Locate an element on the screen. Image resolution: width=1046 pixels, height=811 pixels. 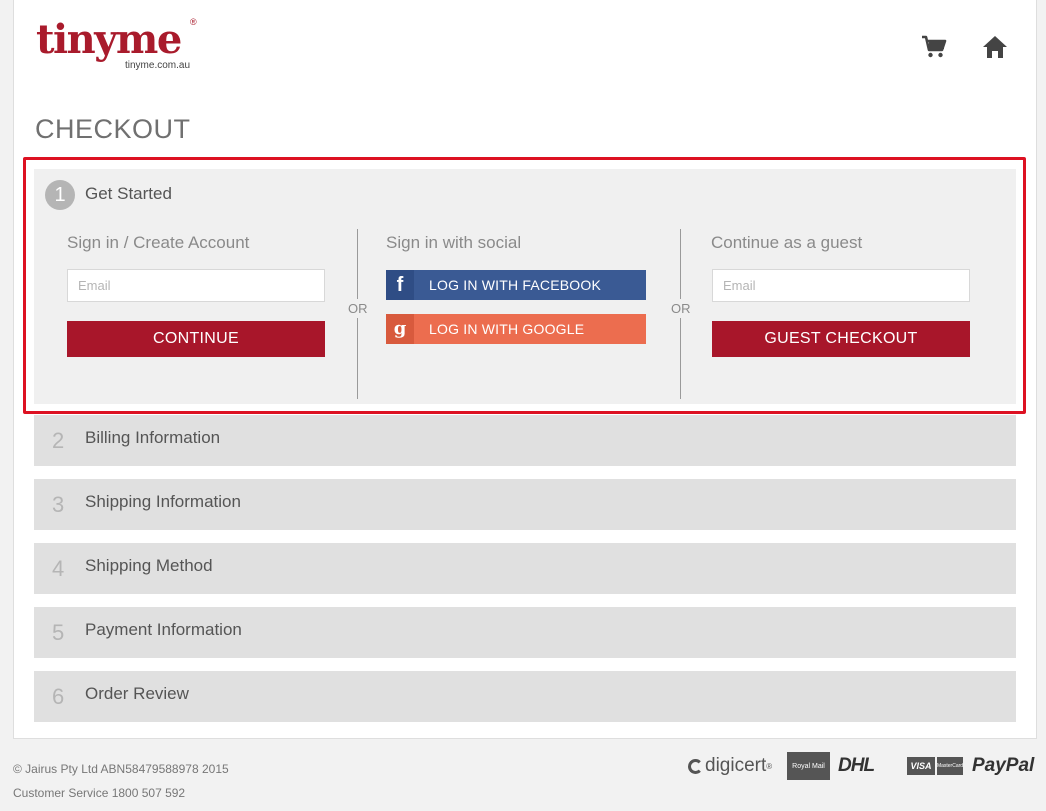
guest-heading: Continue as a guest is located at coordinates (787, 242).